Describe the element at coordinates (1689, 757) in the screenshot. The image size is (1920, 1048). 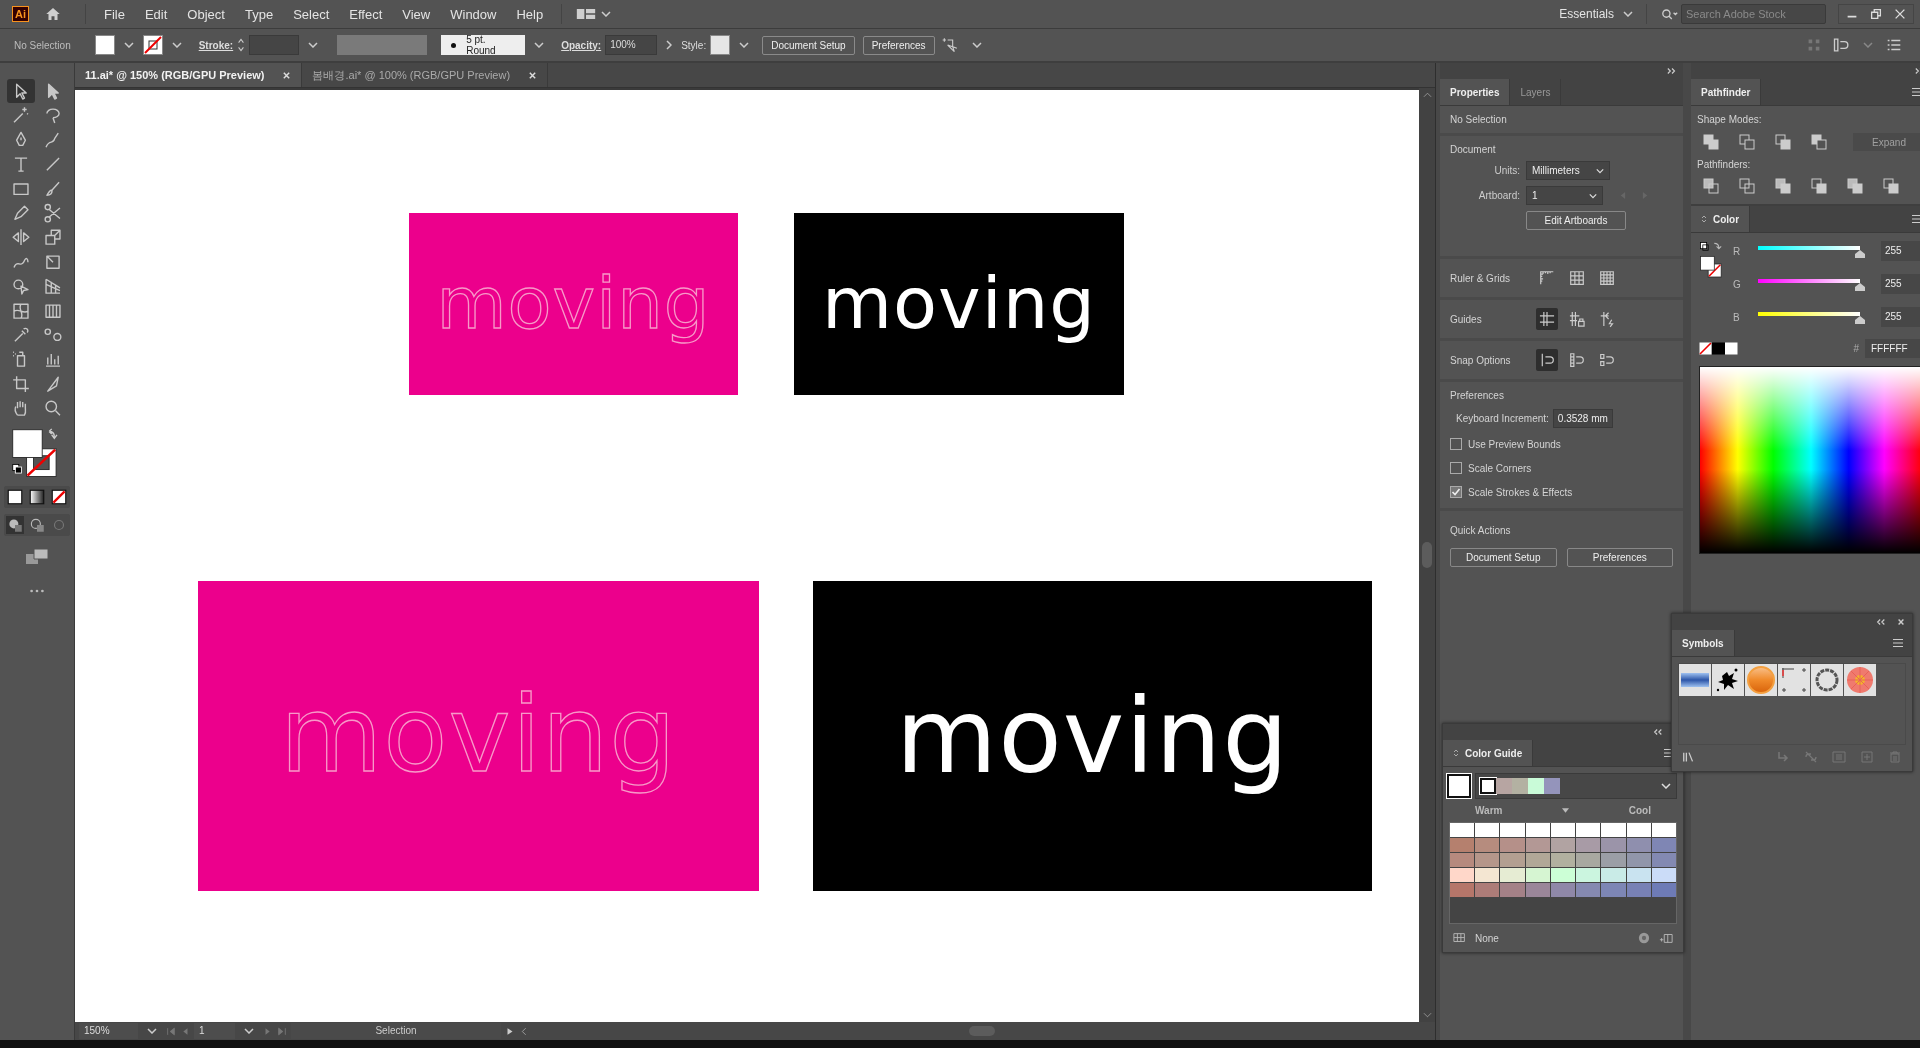
I see `library-icon` at that location.